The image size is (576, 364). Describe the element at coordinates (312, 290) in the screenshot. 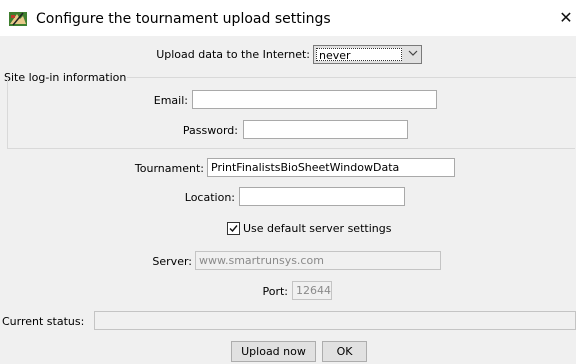

I see `port-field: 12644` at that location.